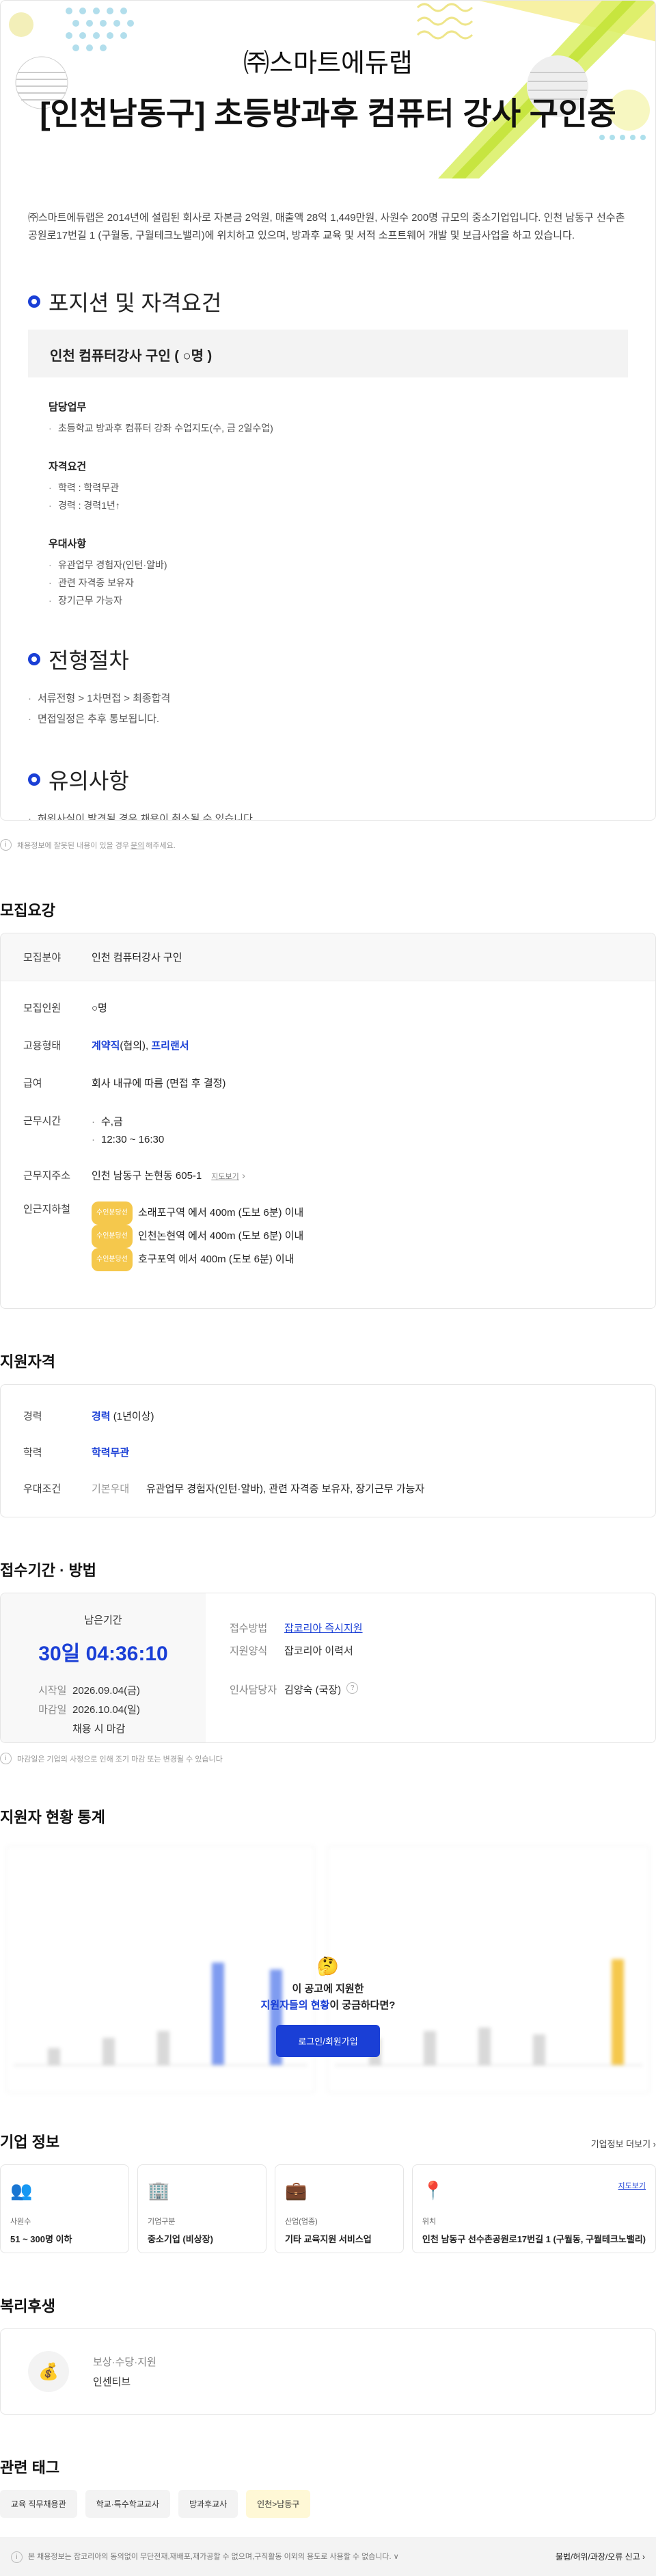 This screenshot has height=2576, width=656. Describe the element at coordinates (30, 2467) in the screenshot. I see `tags-title: 관련 태그` at that location.